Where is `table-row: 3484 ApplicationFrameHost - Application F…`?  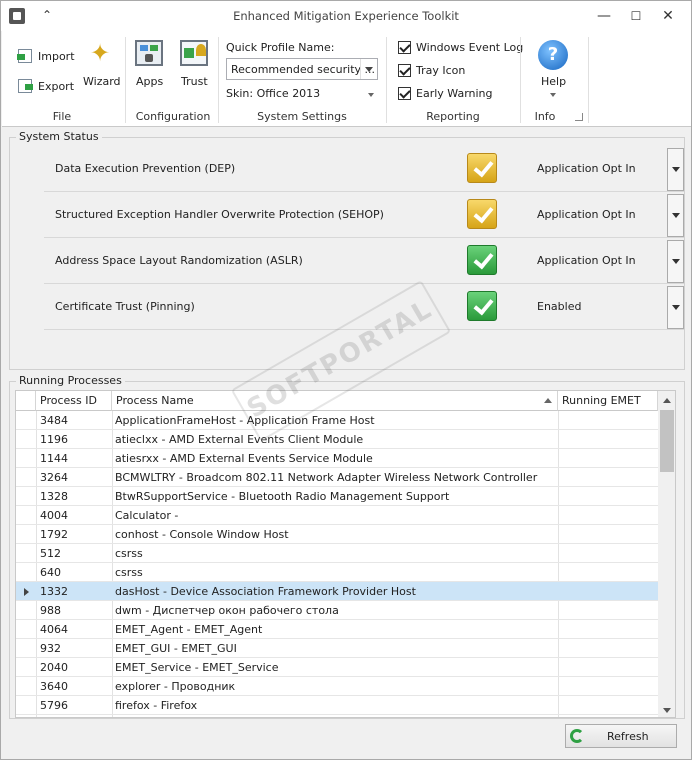 table-row: 3484 ApplicationFrameHost - Application F… is located at coordinates (337, 420).